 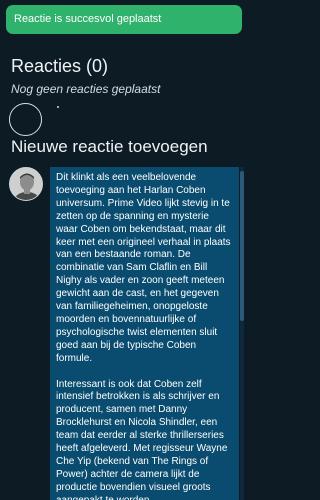 I want to click on textarea-scrollbar, so click(x=242, y=333).